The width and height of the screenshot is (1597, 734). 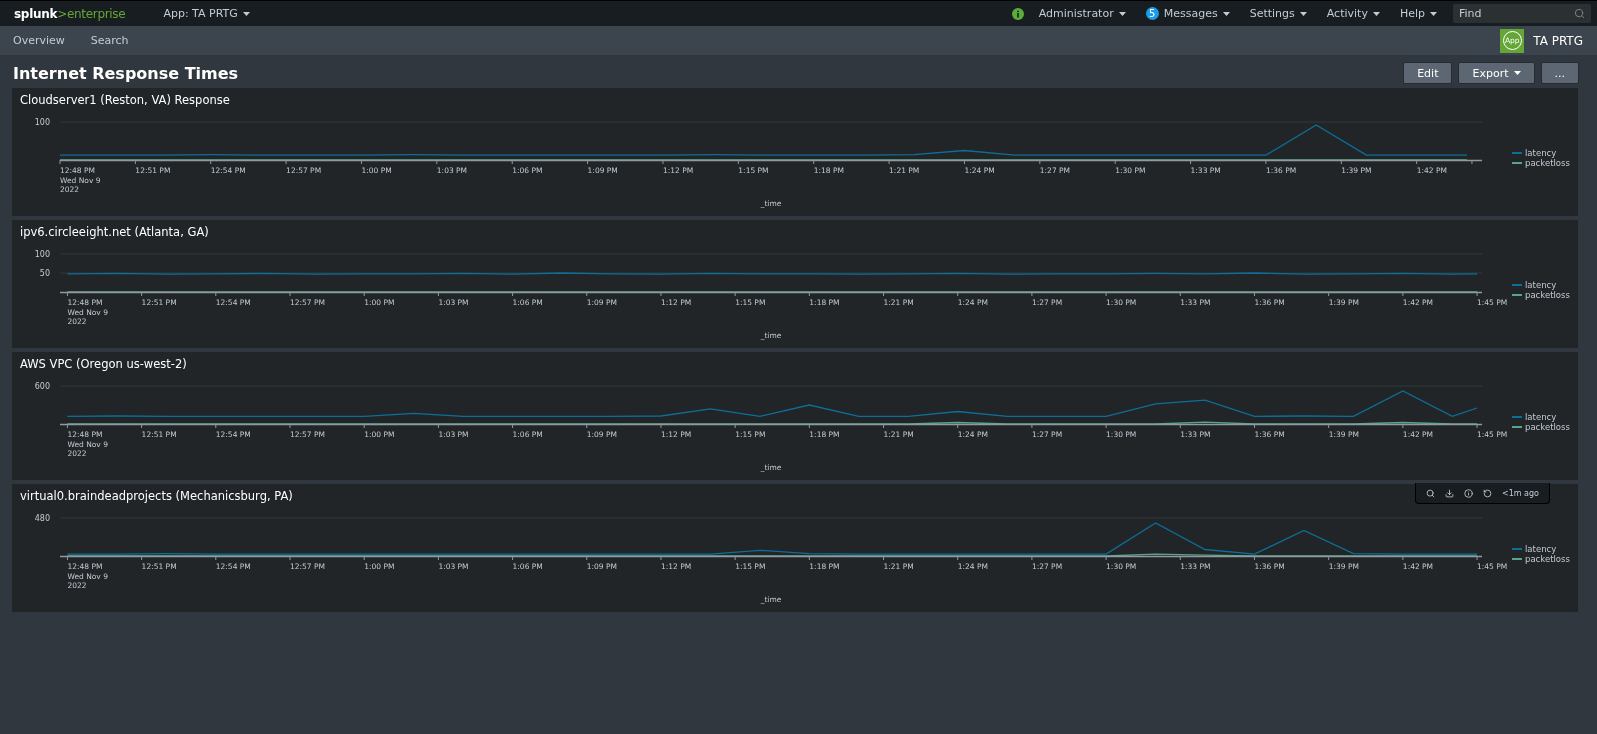 What do you see at coordinates (109, 40) in the screenshot?
I see `nav-link: Search` at bounding box center [109, 40].